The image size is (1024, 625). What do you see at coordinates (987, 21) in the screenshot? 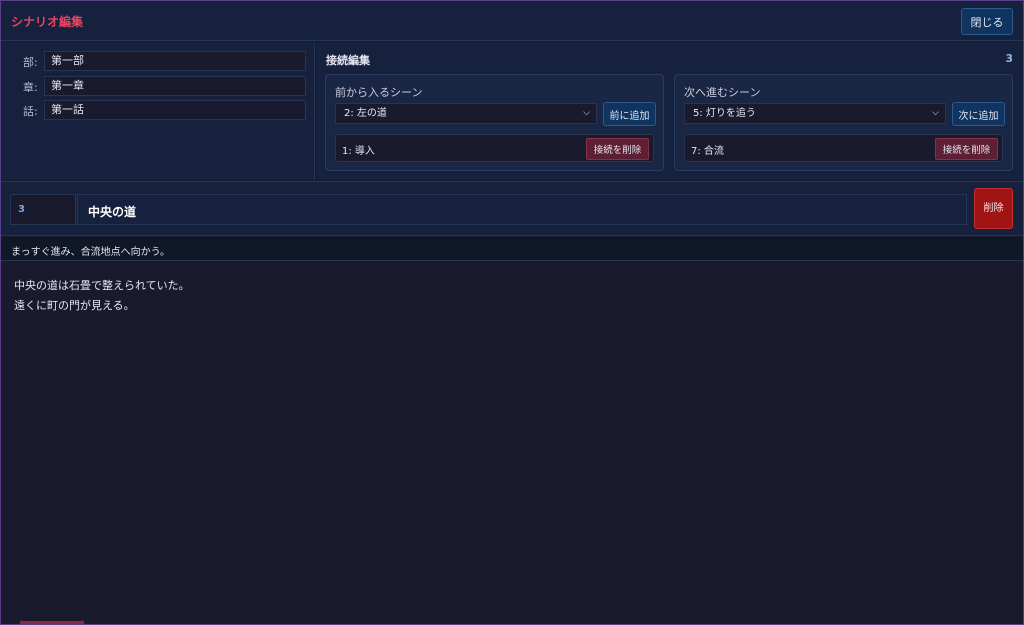
I see `close-button: 閉じる` at bounding box center [987, 21].